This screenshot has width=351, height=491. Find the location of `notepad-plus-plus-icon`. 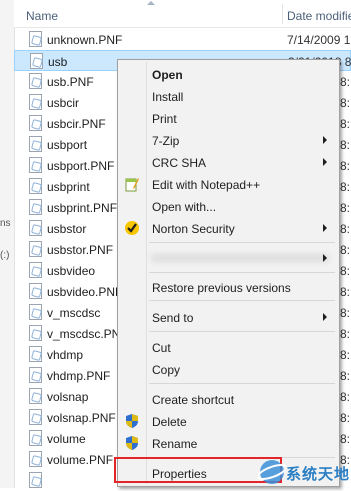

notepad-plus-plus-icon is located at coordinates (132, 185).